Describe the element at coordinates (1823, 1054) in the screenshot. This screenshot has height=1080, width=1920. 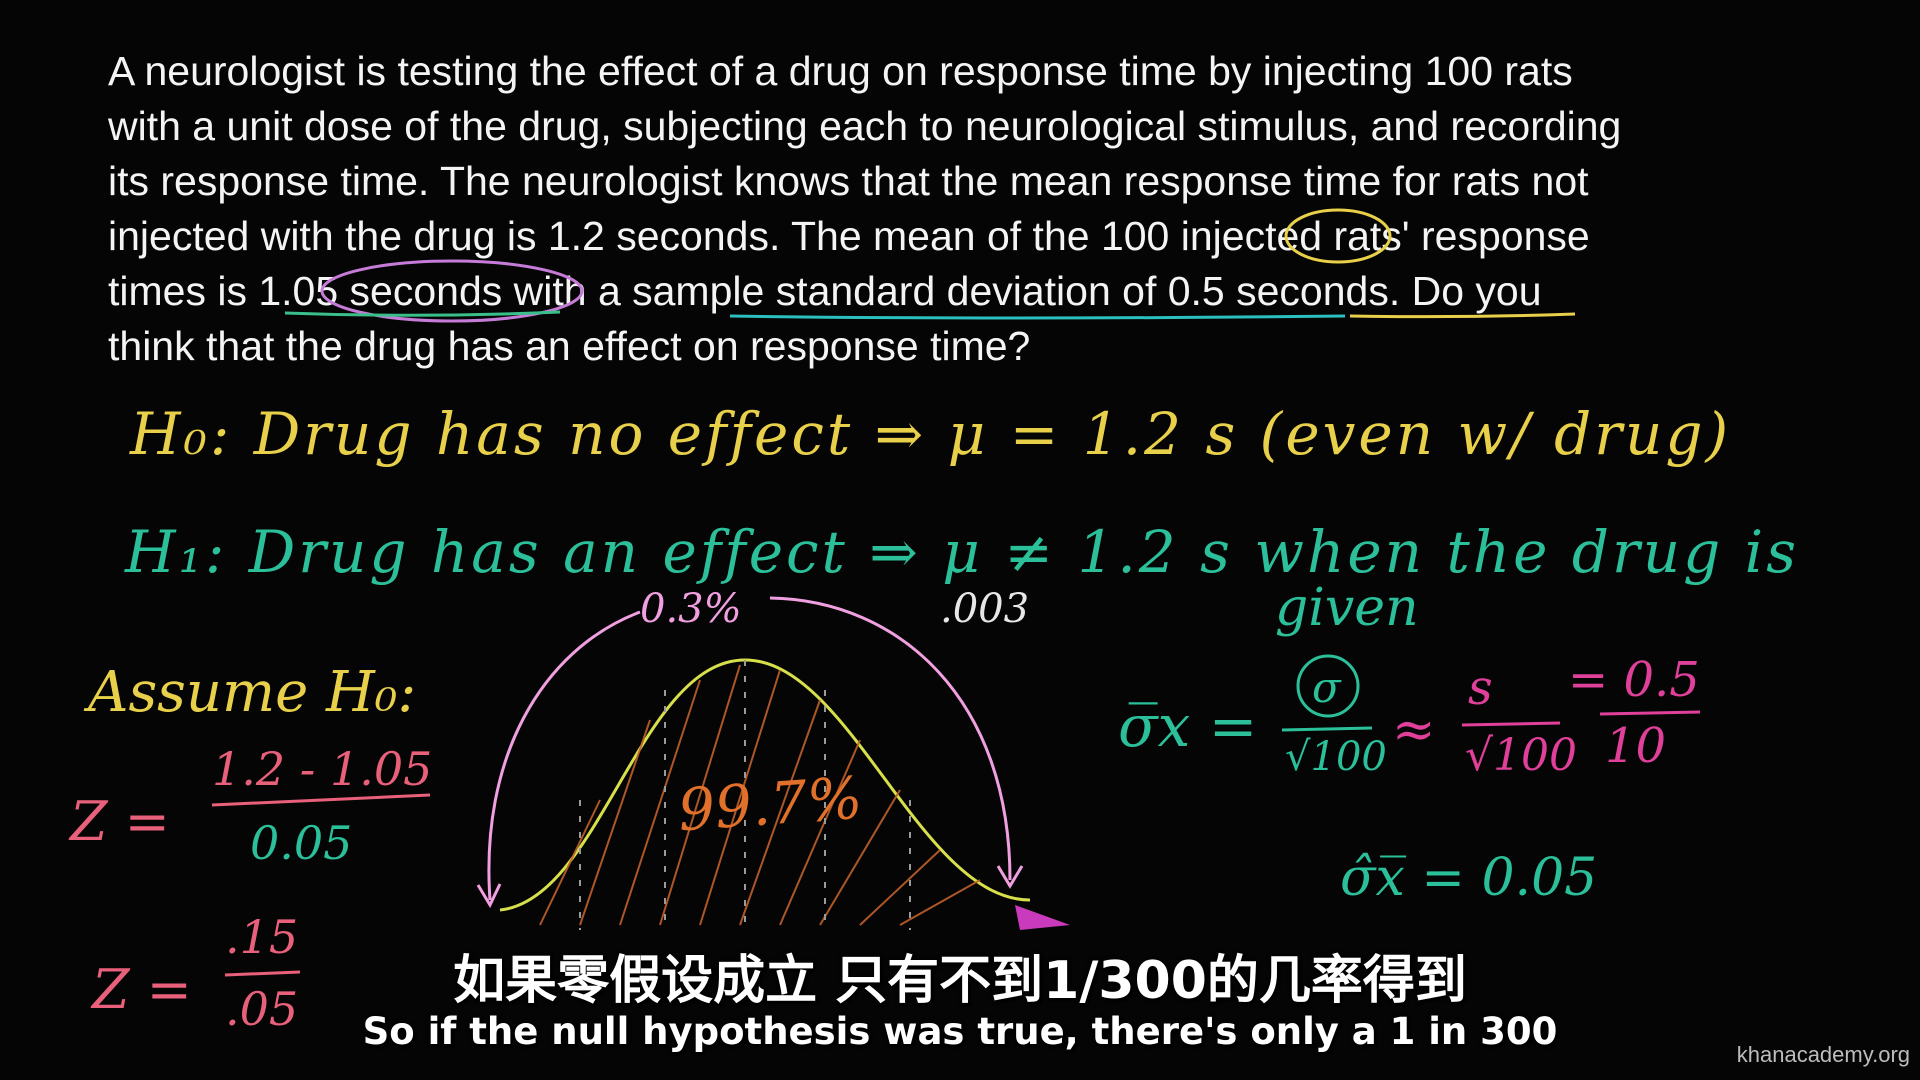
I see `watermark: khanacademy.org` at that location.